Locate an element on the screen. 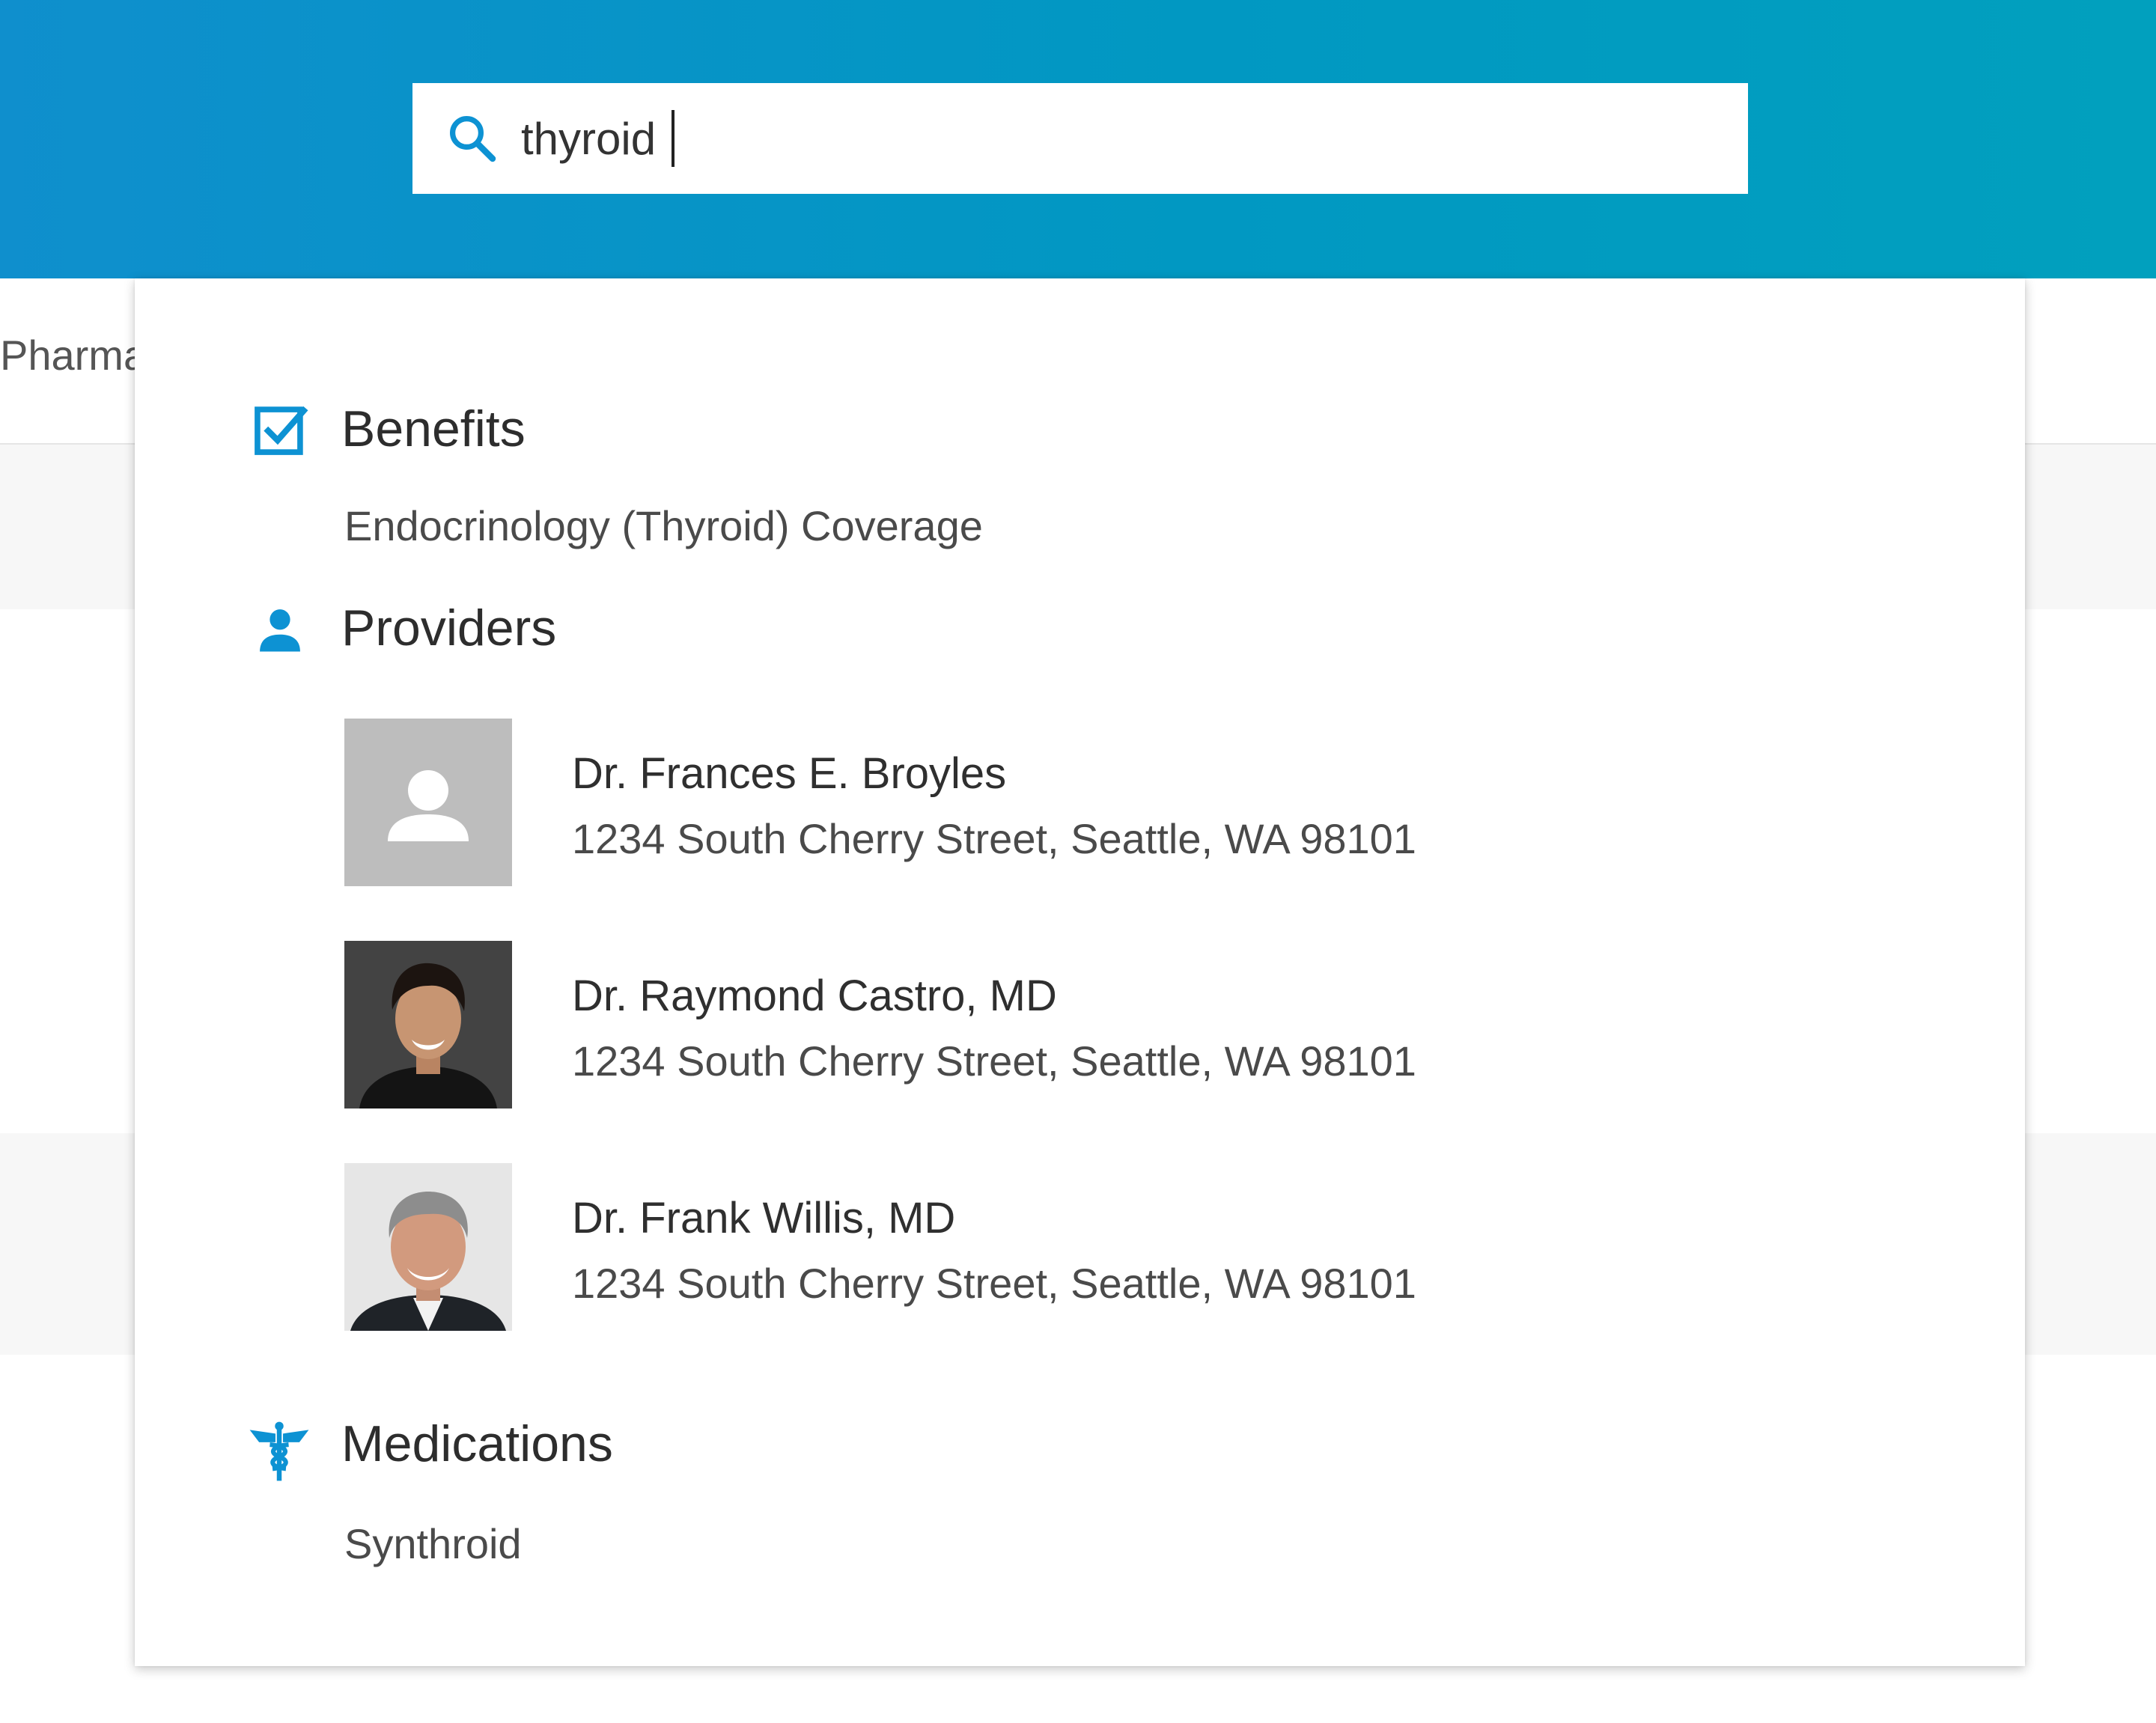  checkbox-checked-icon is located at coordinates (281, 431).